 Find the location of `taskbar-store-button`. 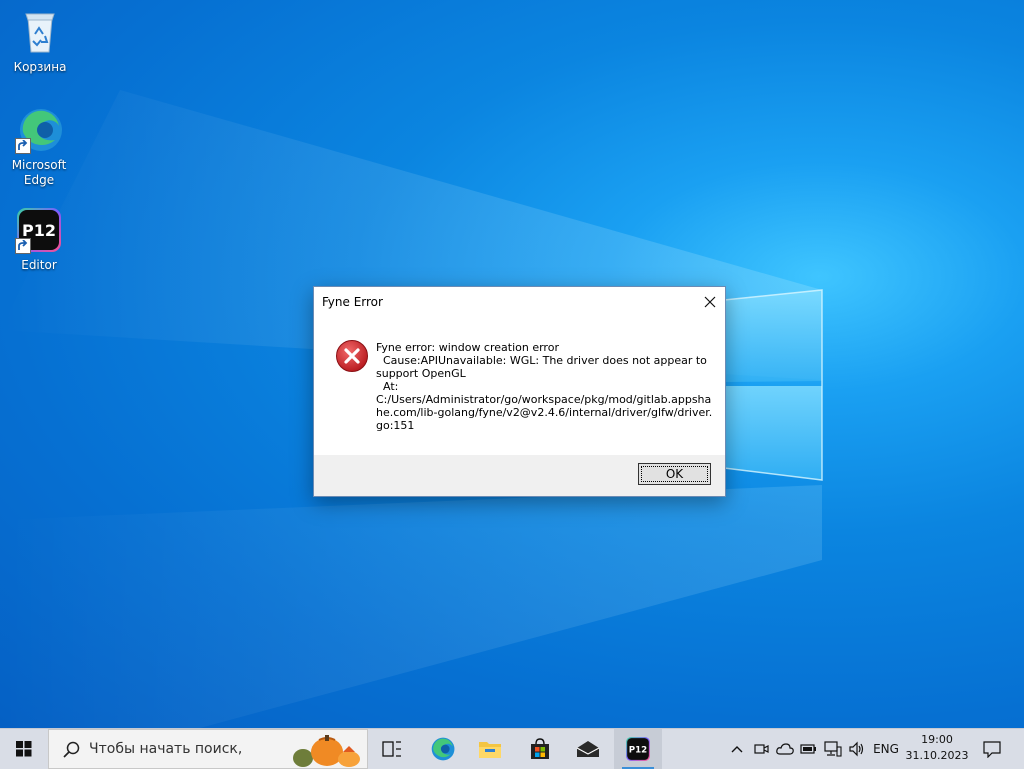

taskbar-store-button is located at coordinates (540, 749).